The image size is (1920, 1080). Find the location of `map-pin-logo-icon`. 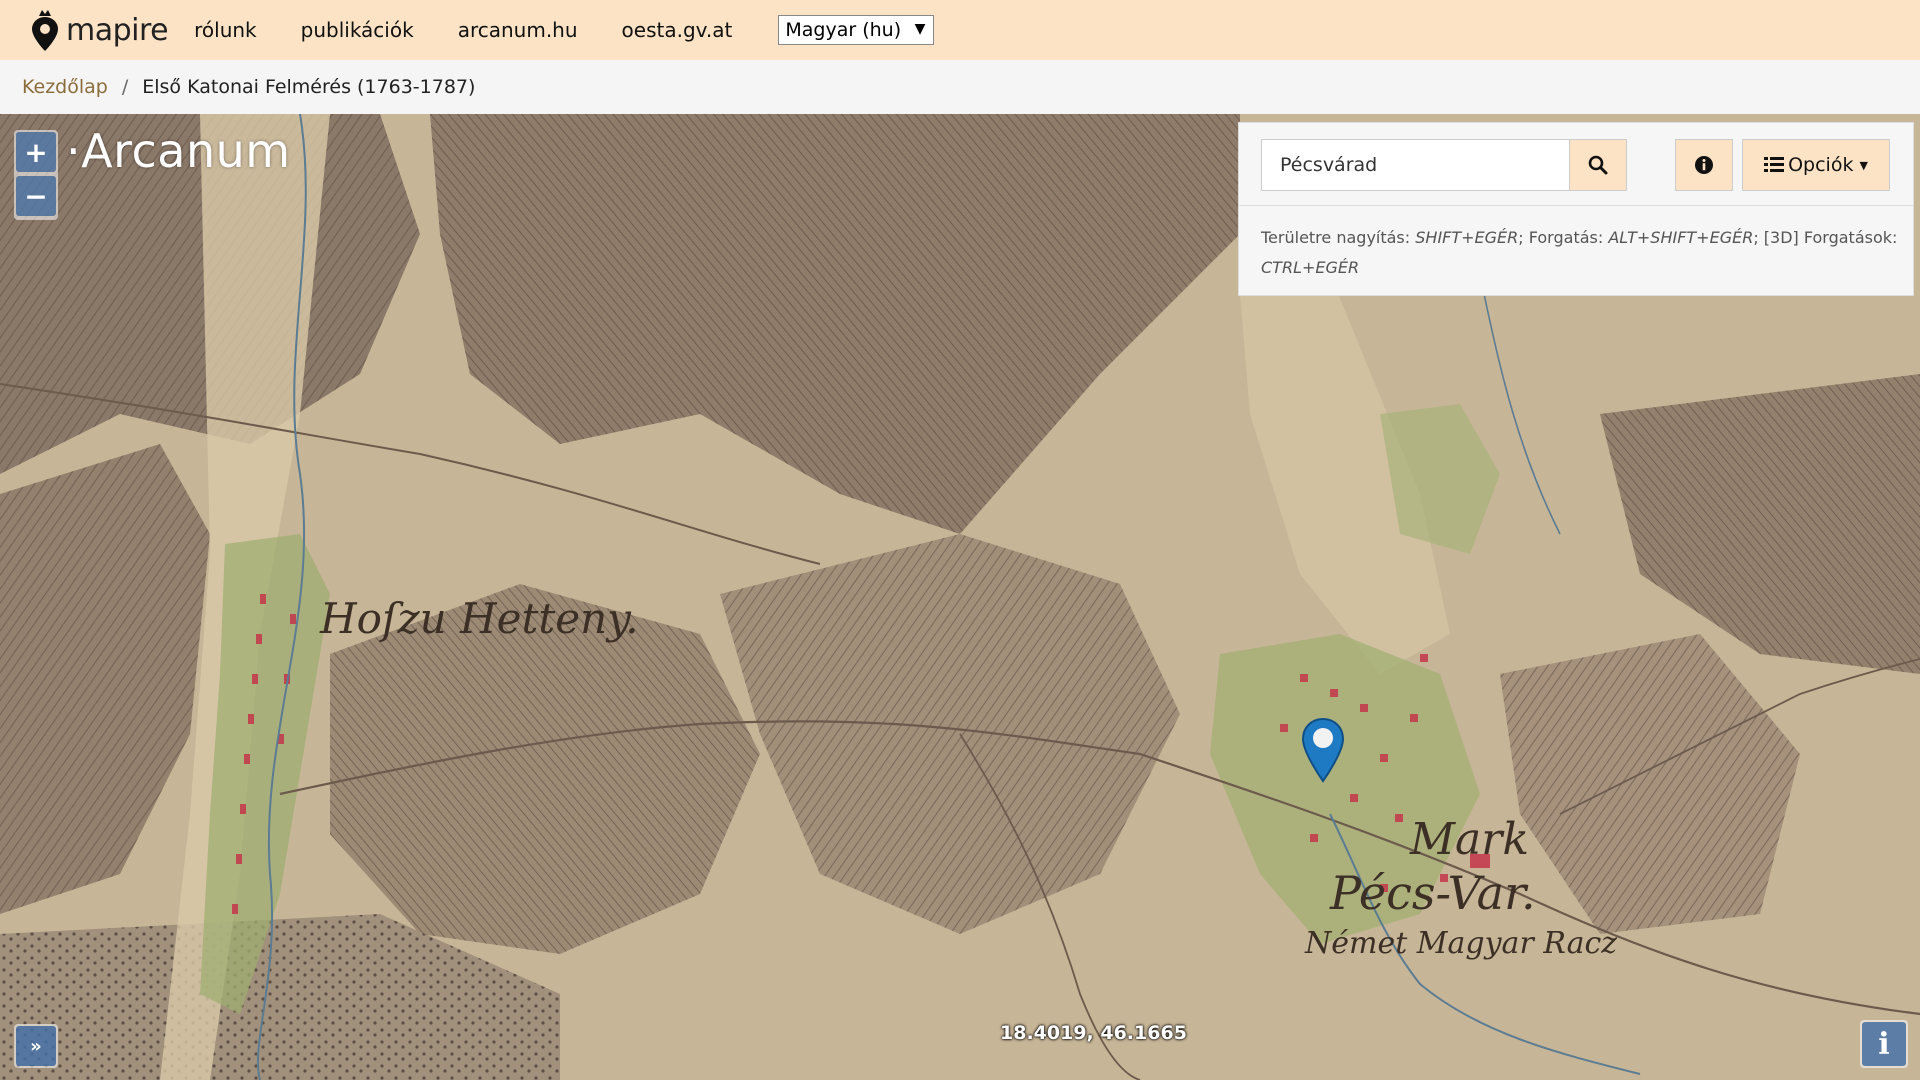

map-pin-logo-icon is located at coordinates (45, 30).